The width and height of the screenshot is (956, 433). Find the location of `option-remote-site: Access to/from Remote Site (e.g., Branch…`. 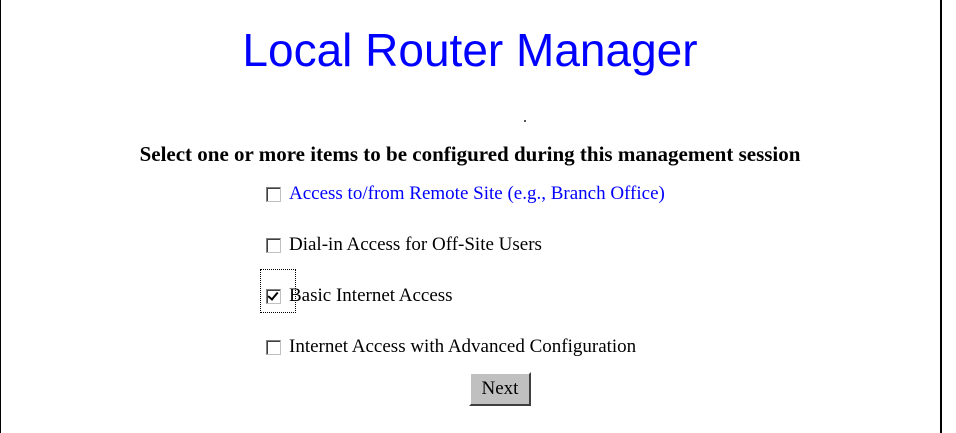

option-remote-site: Access to/from Remote Site (e.g., Branch… is located at coordinates (465, 194).